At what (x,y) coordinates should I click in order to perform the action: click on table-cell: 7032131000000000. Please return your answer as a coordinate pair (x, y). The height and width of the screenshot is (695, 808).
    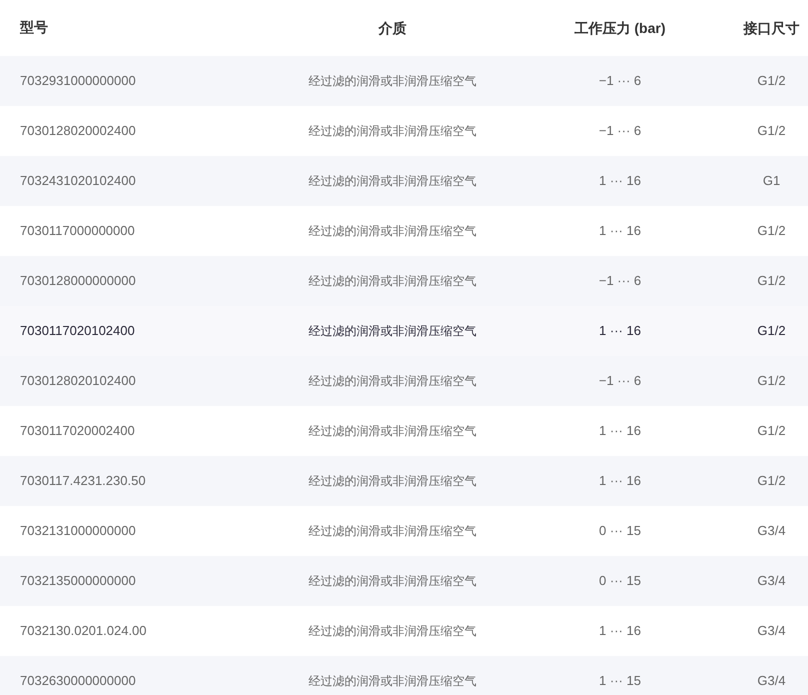
    Looking at the image, I should click on (78, 530).